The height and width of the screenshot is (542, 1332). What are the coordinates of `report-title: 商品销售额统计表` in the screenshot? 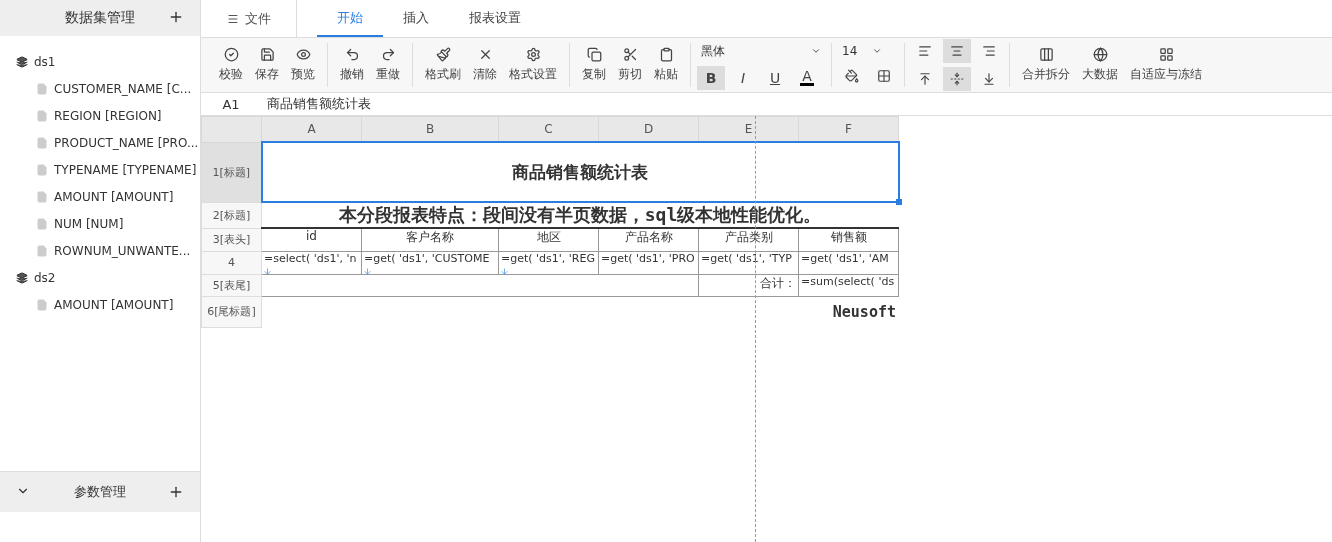 It's located at (580, 172).